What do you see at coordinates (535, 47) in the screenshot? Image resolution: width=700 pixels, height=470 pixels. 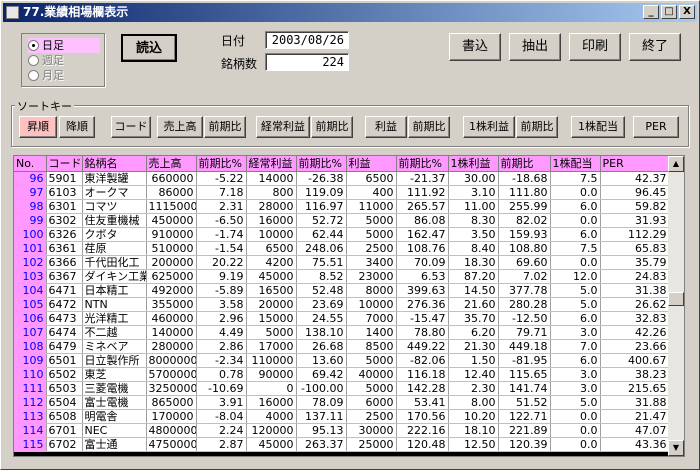 I see `extract-button: 抽出` at bounding box center [535, 47].